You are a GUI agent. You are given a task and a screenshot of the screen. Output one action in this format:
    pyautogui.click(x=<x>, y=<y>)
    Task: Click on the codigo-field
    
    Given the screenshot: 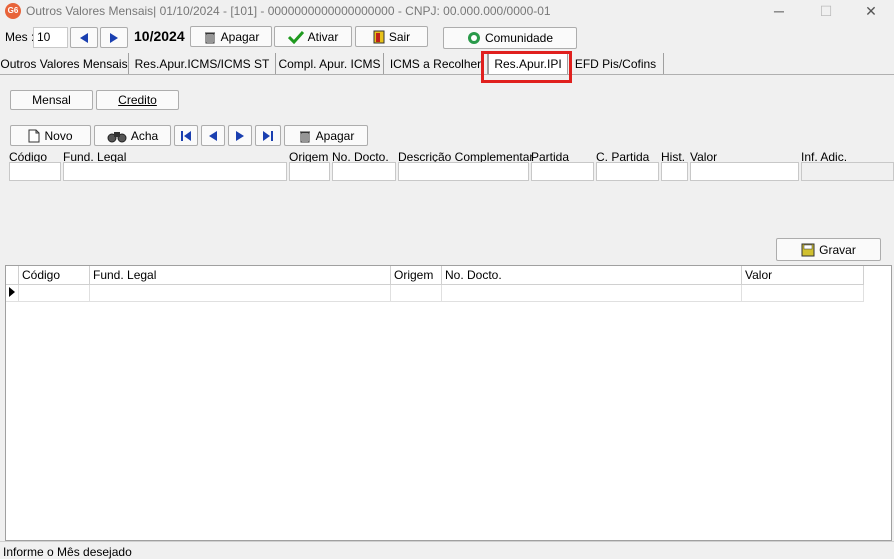 What is the action you would take?
    pyautogui.click(x=35, y=171)
    